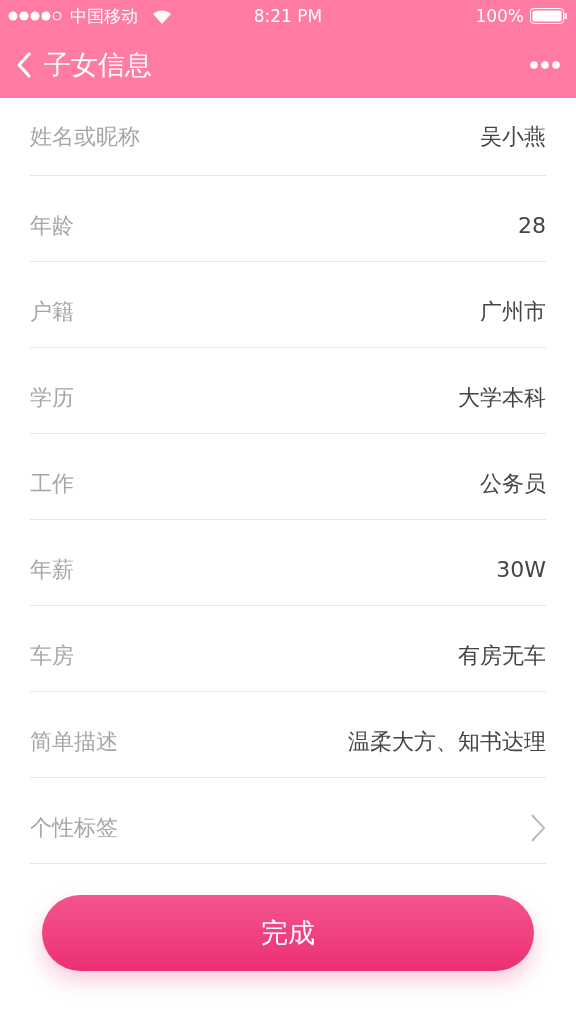  What do you see at coordinates (162, 16) in the screenshot?
I see `wifi-icon` at bounding box center [162, 16].